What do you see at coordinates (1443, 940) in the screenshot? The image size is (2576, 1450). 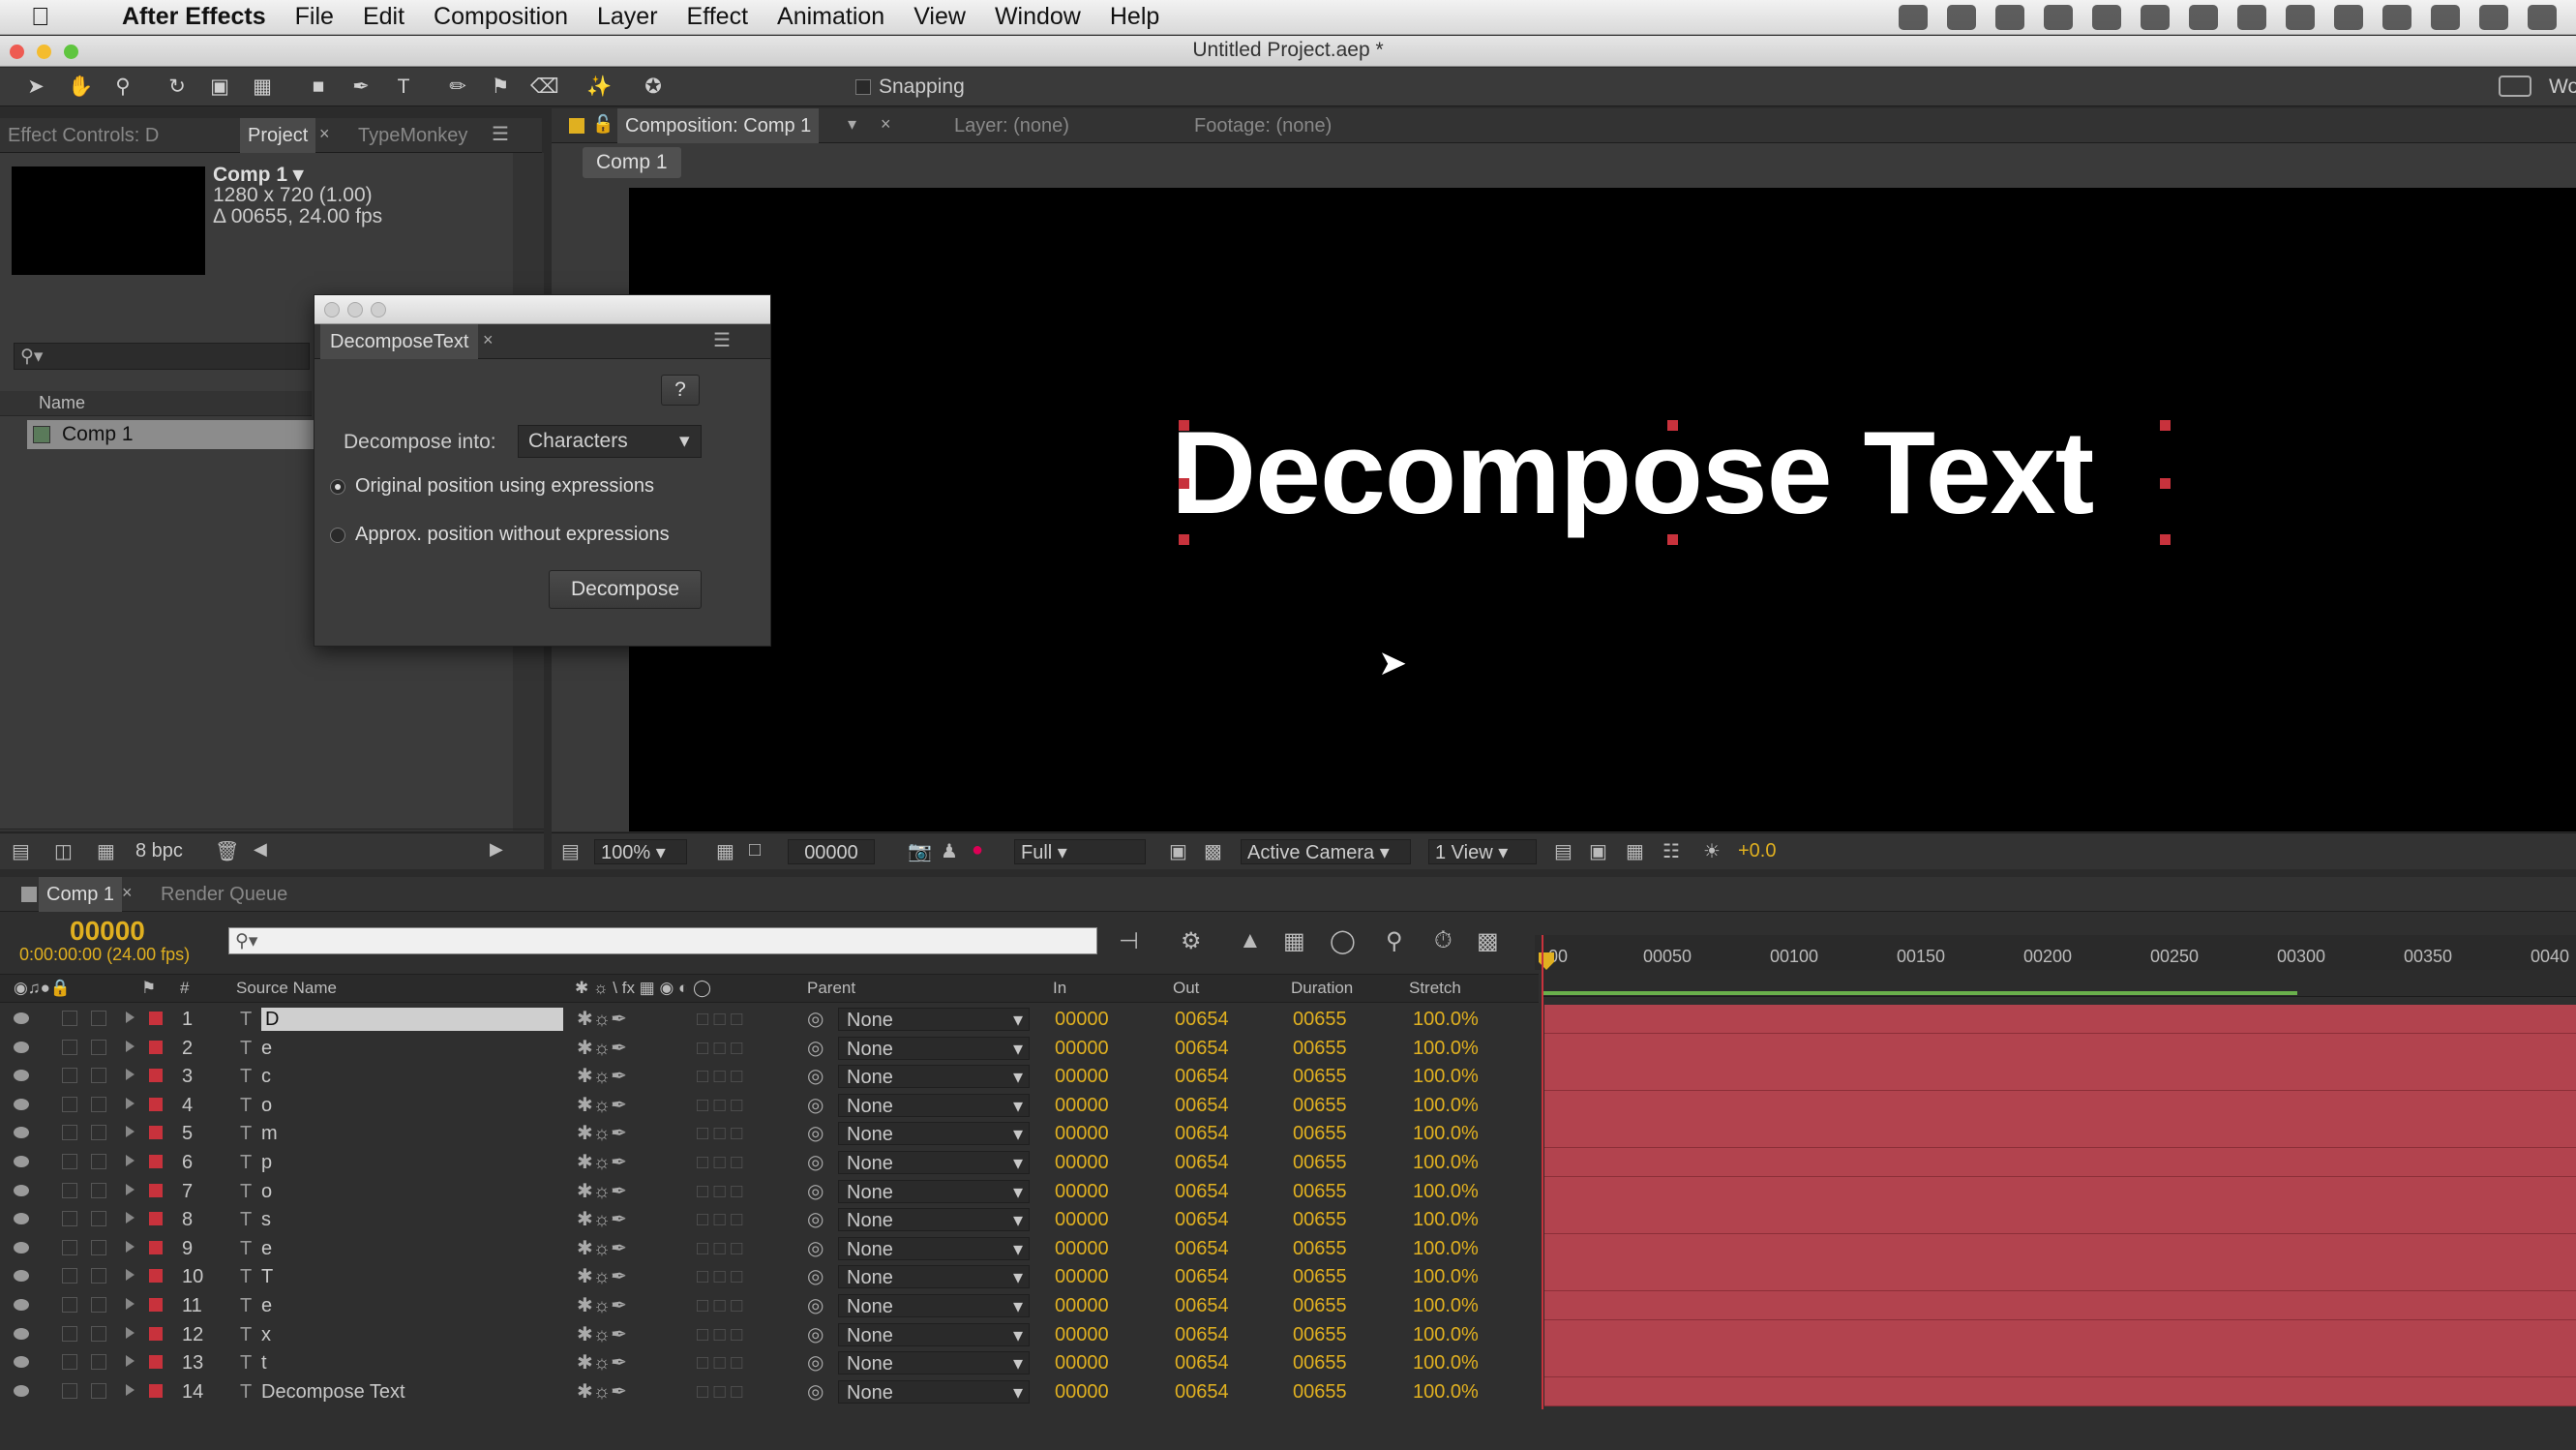 I see `brainstorm-icon: ⏱` at bounding box center [1443, 940].